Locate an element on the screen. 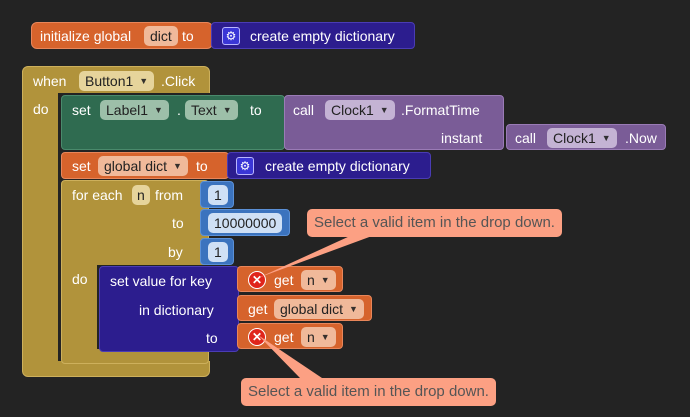  loop-var-field: n is located at coordinates (141, 195).